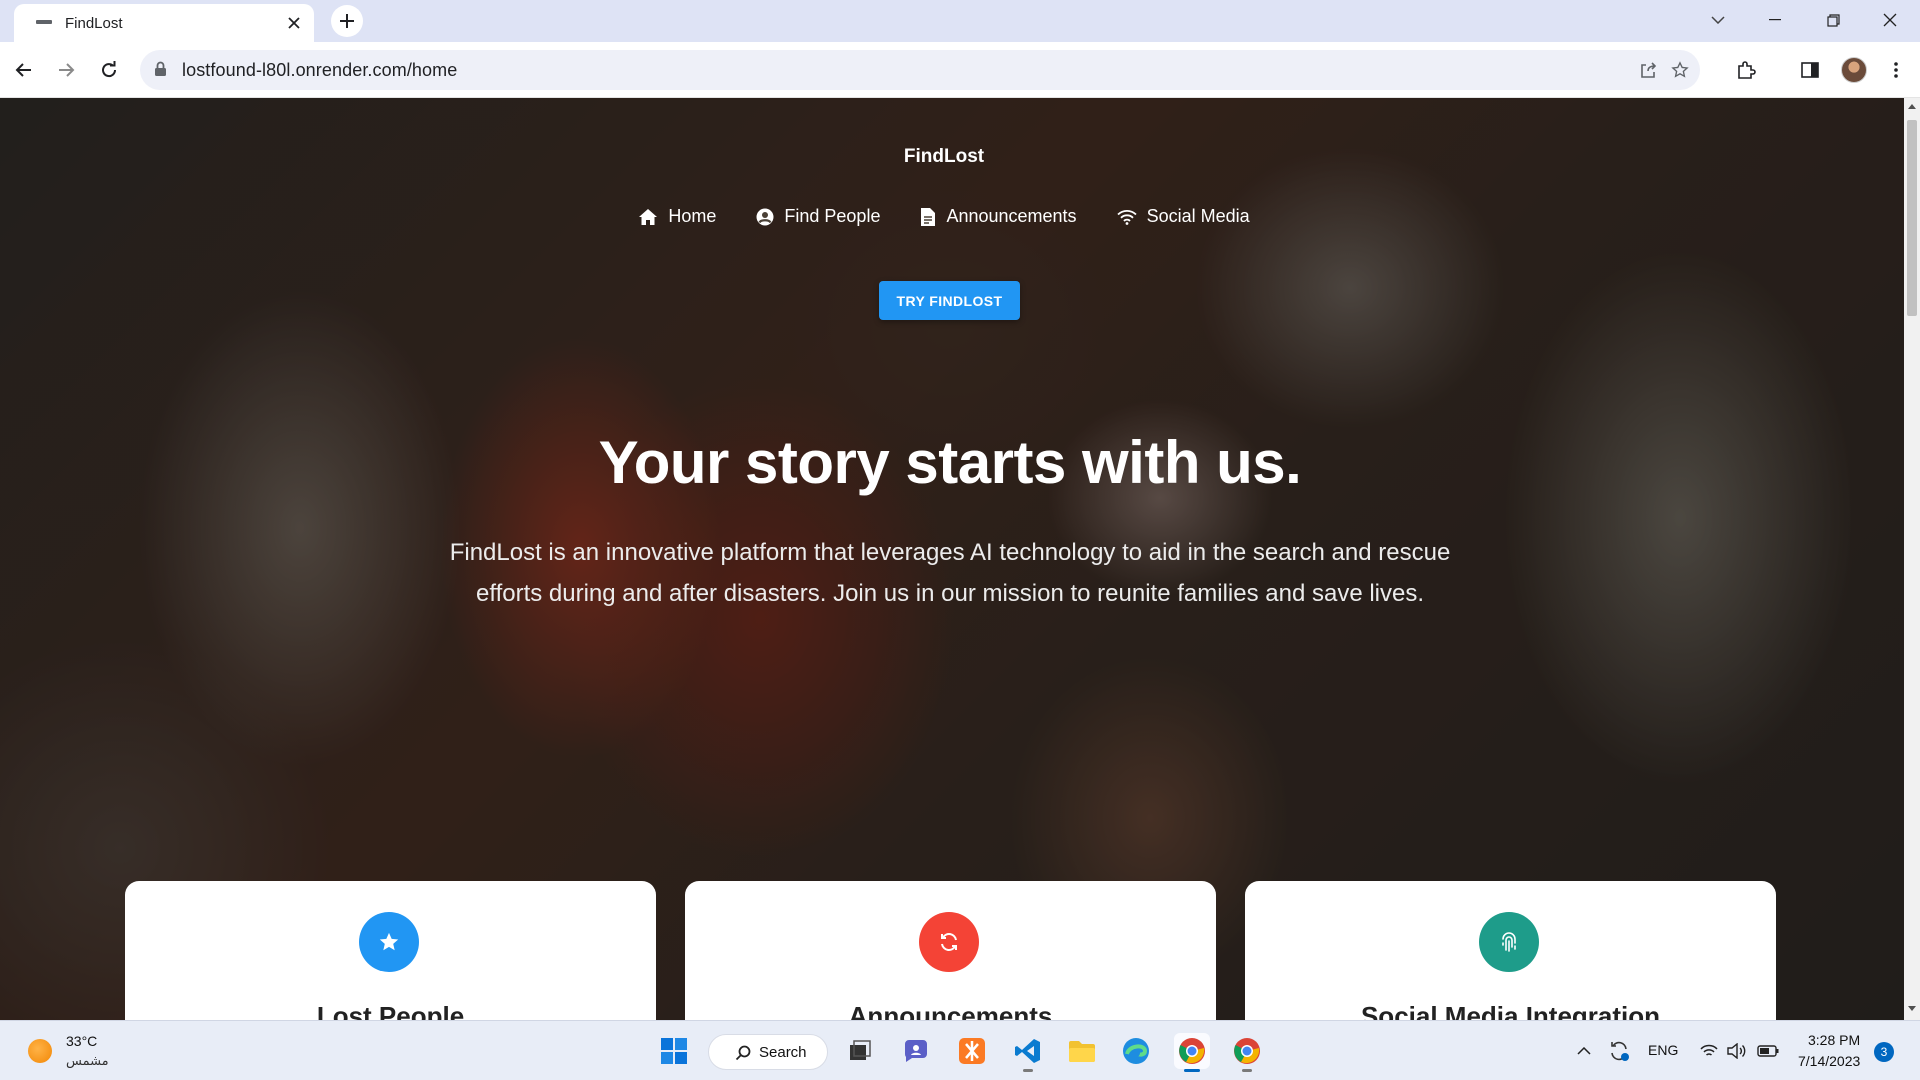  What do you see at coordinates (1890, 20) in the screenshot?
I see `close-window-button` at bounding box center [1890, 20].